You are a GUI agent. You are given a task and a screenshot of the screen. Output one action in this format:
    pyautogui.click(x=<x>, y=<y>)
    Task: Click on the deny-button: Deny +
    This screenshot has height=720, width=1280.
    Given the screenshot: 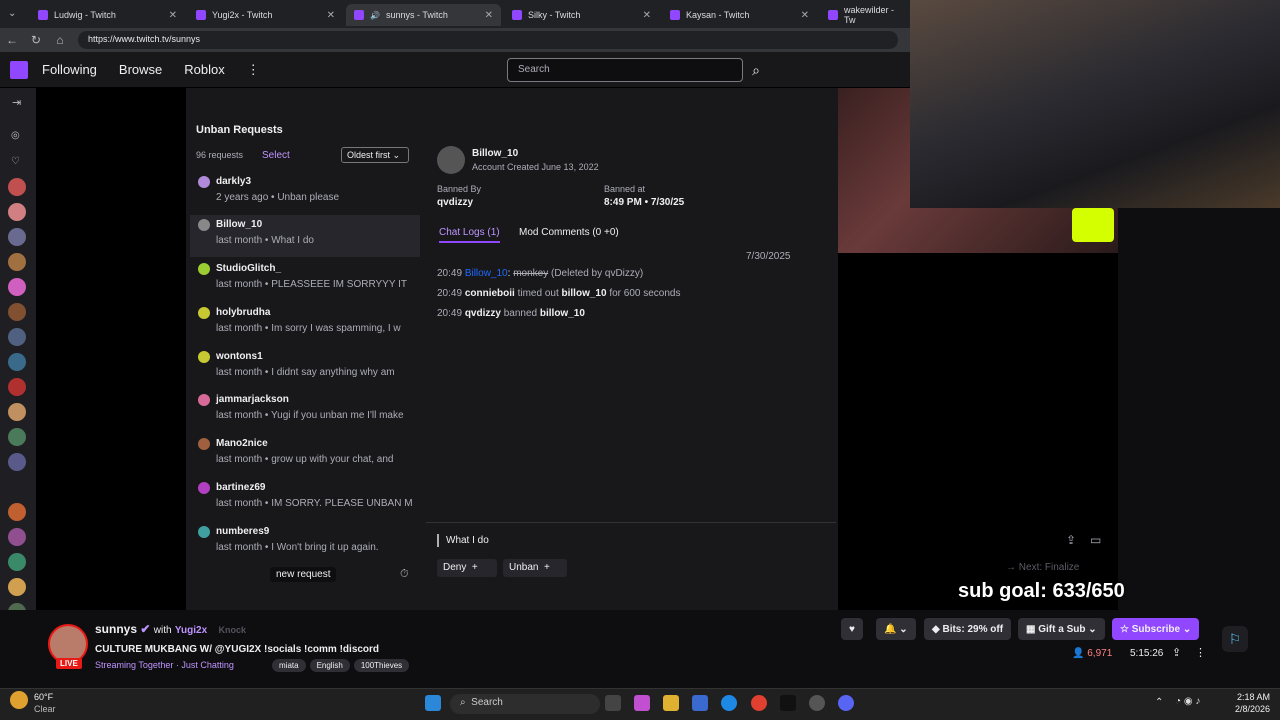 What is the action you would take?
    pyautogui.click(x=467, y=568)
    